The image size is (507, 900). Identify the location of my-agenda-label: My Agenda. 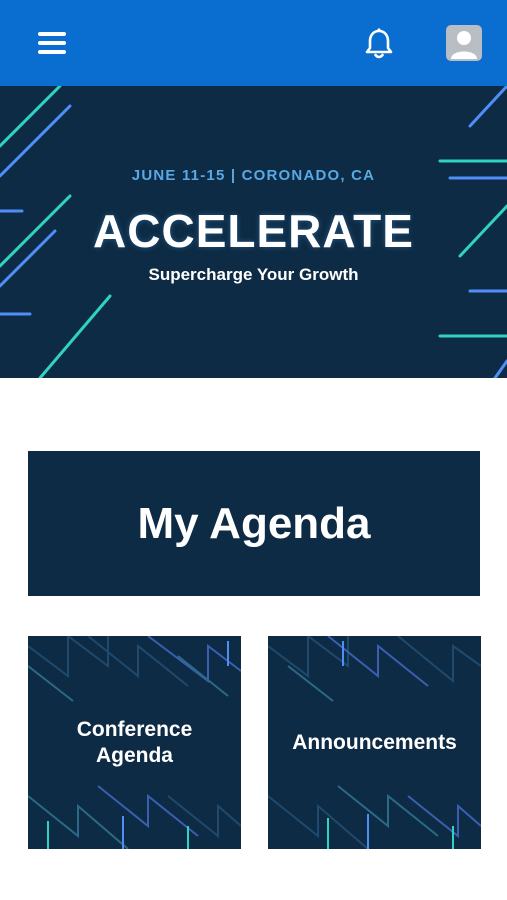
(254, 523).